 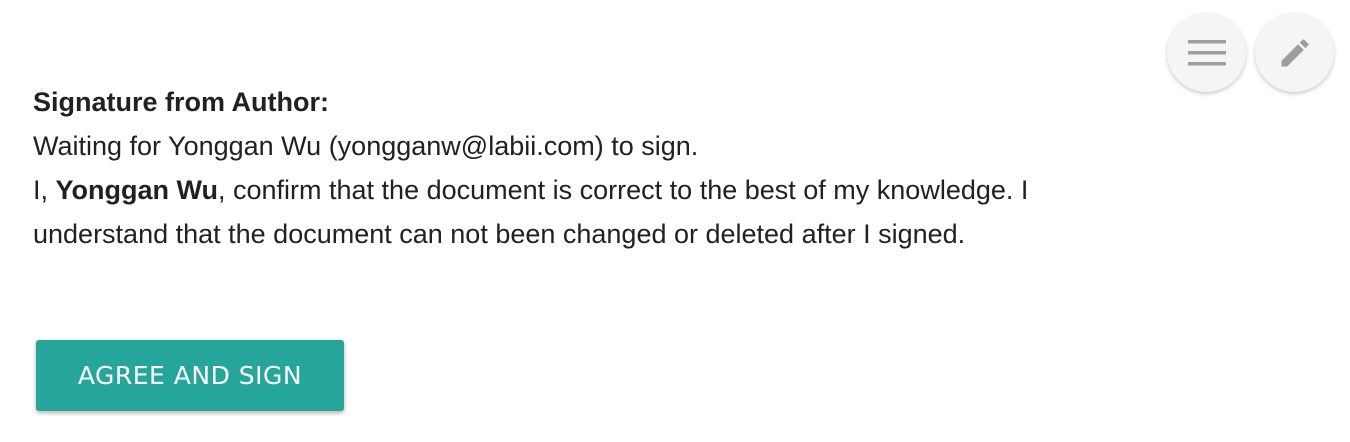 I want to click on menu-icon, so click(x=1206, y=52).